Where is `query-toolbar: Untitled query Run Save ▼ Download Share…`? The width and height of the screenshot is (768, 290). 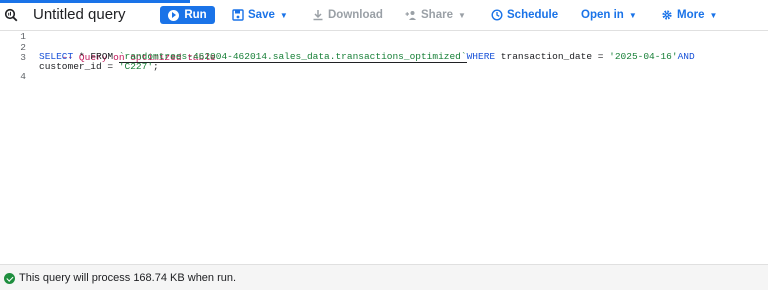 query-toolbar: Untitled query Run Save ▼ Download Share… is located at coordinates (384, 15).